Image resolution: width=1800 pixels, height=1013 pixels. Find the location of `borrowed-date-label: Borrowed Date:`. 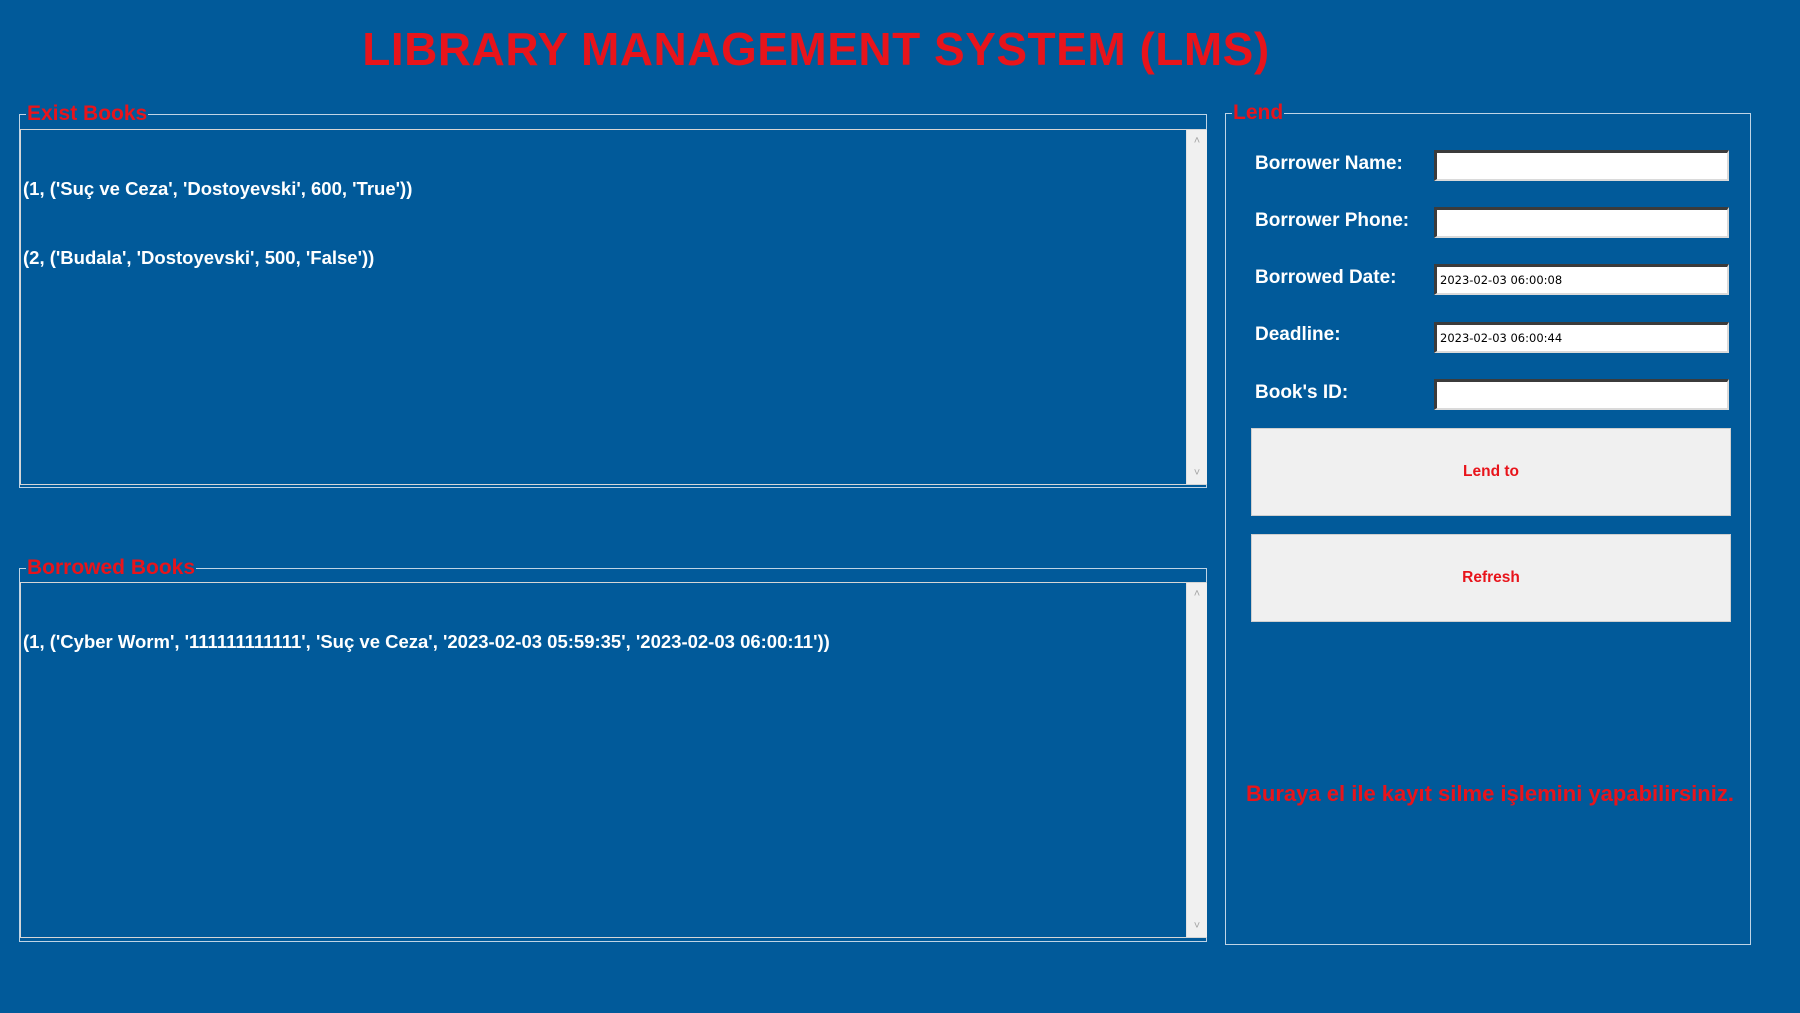

borrowed-date-label: Borrowed Date: is located at coordinates (1326, 277).